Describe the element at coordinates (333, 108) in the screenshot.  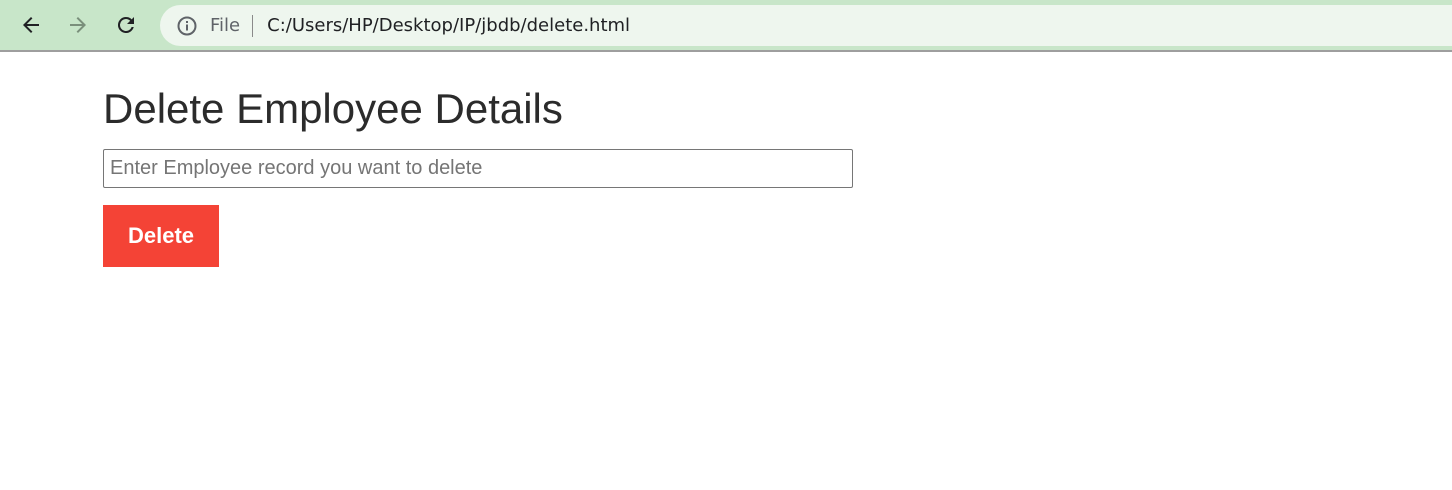
I see `page-title: Delete Employee Details` at that location.